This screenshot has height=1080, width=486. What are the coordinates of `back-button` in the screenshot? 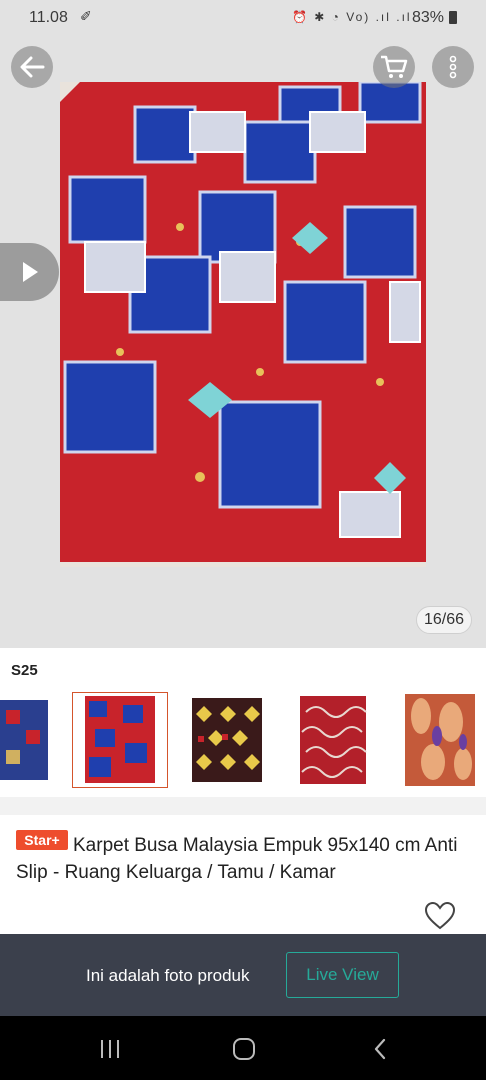 It's located at (32, 67).